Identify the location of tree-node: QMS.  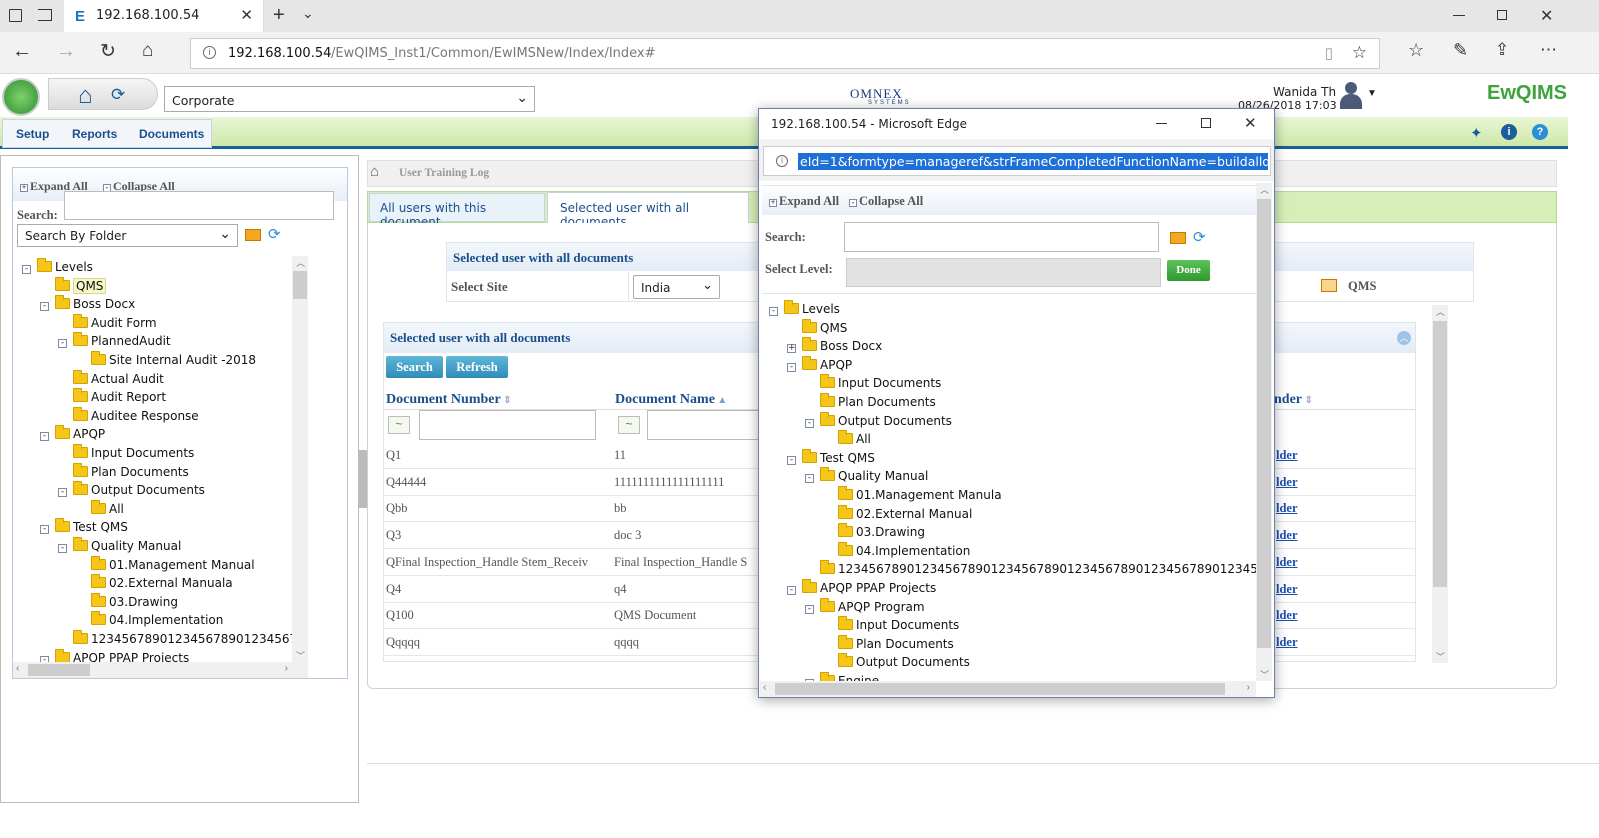
(73, 286).